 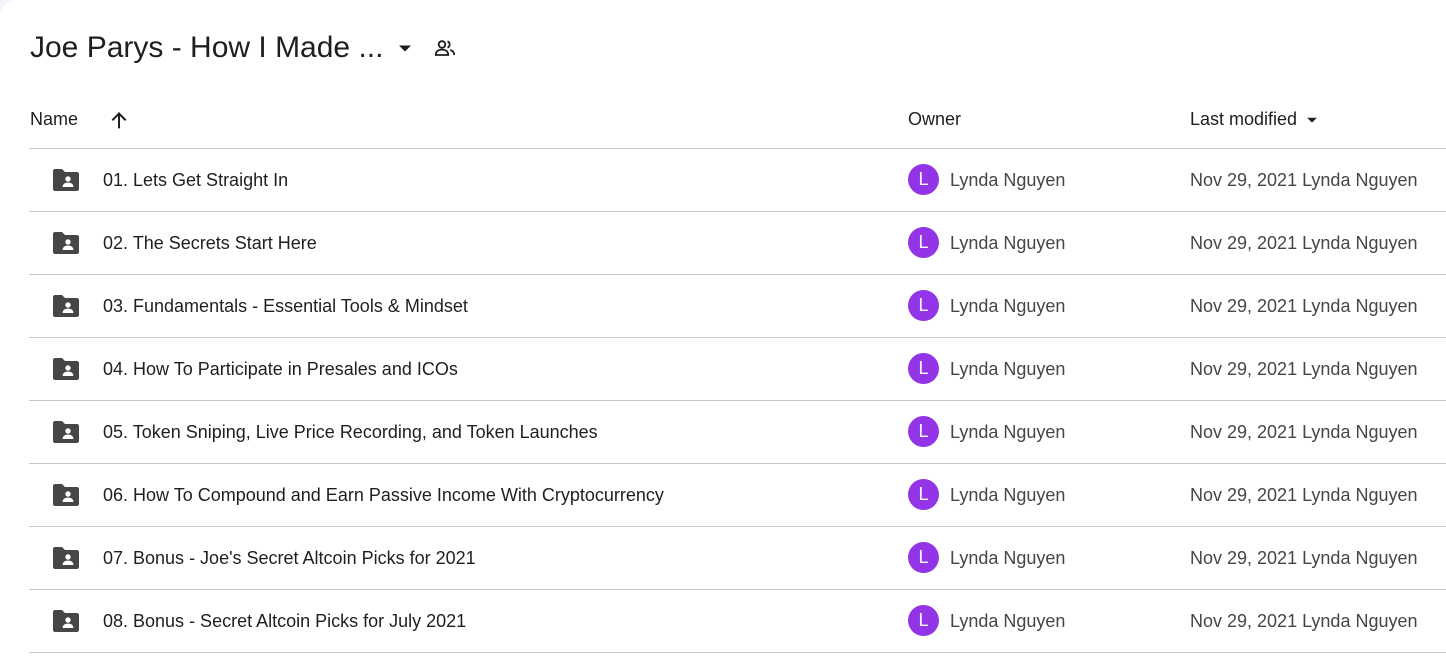 I want to click on column-header-owner: Owner, so click(x=934, y=119).